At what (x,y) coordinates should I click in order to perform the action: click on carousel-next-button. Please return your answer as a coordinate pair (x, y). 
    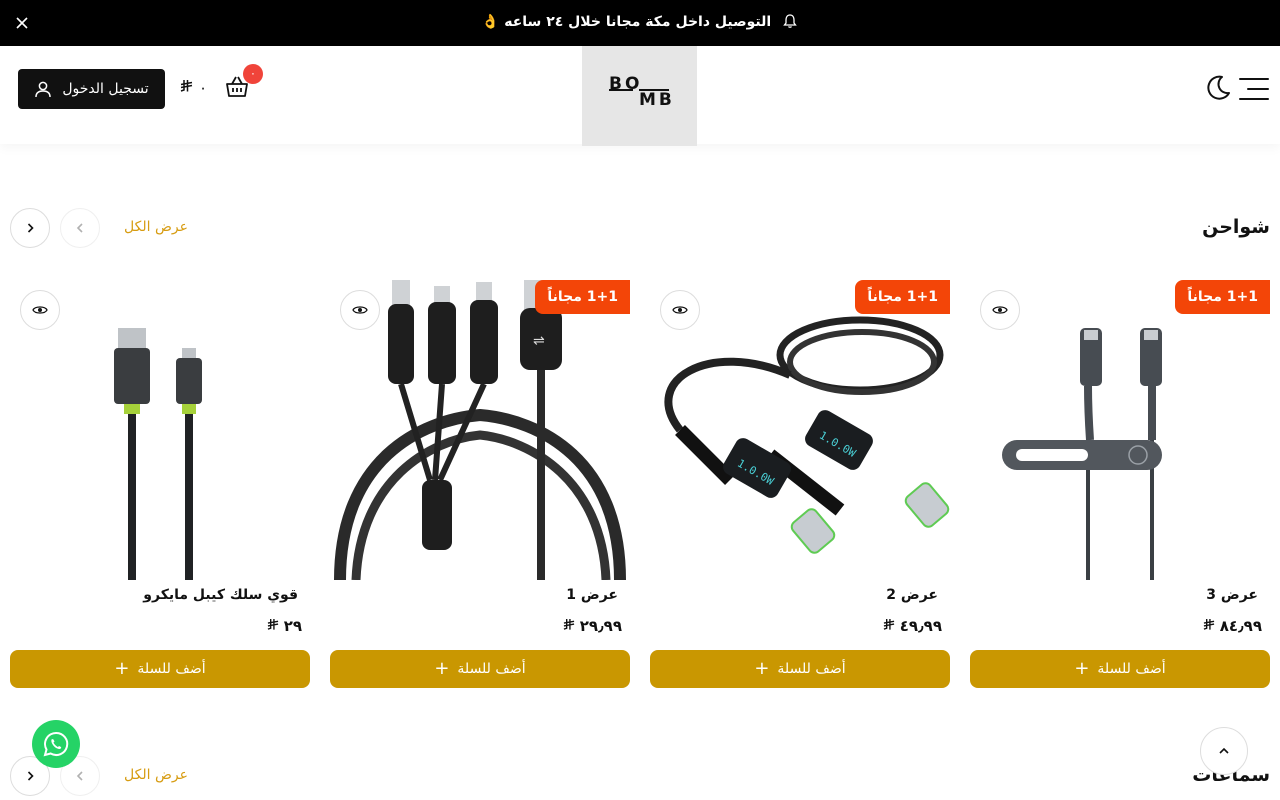
    Looking at the image, I should click on (30, 228).